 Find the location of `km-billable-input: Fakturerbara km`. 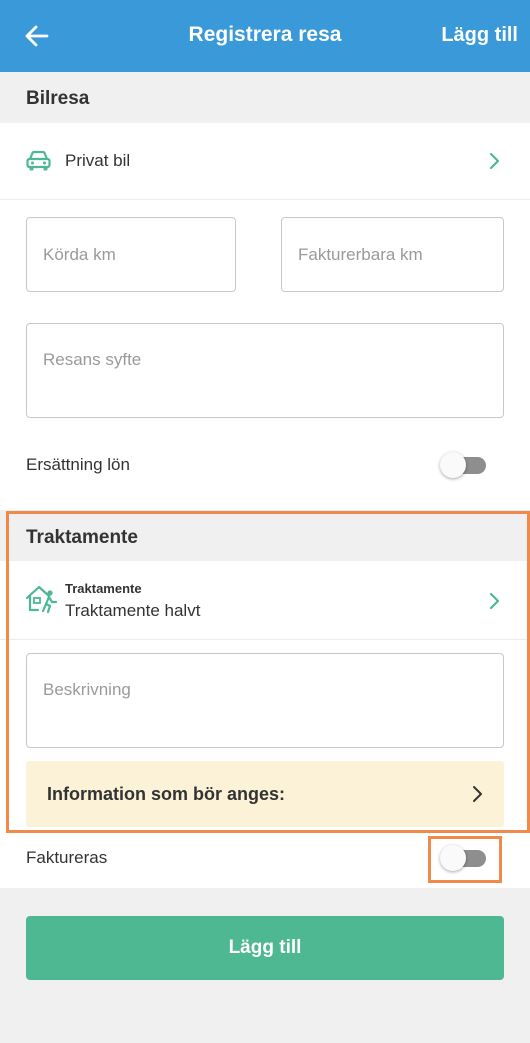

km-billable-input: Fakturerbara km is located at coordinates (392, 254).